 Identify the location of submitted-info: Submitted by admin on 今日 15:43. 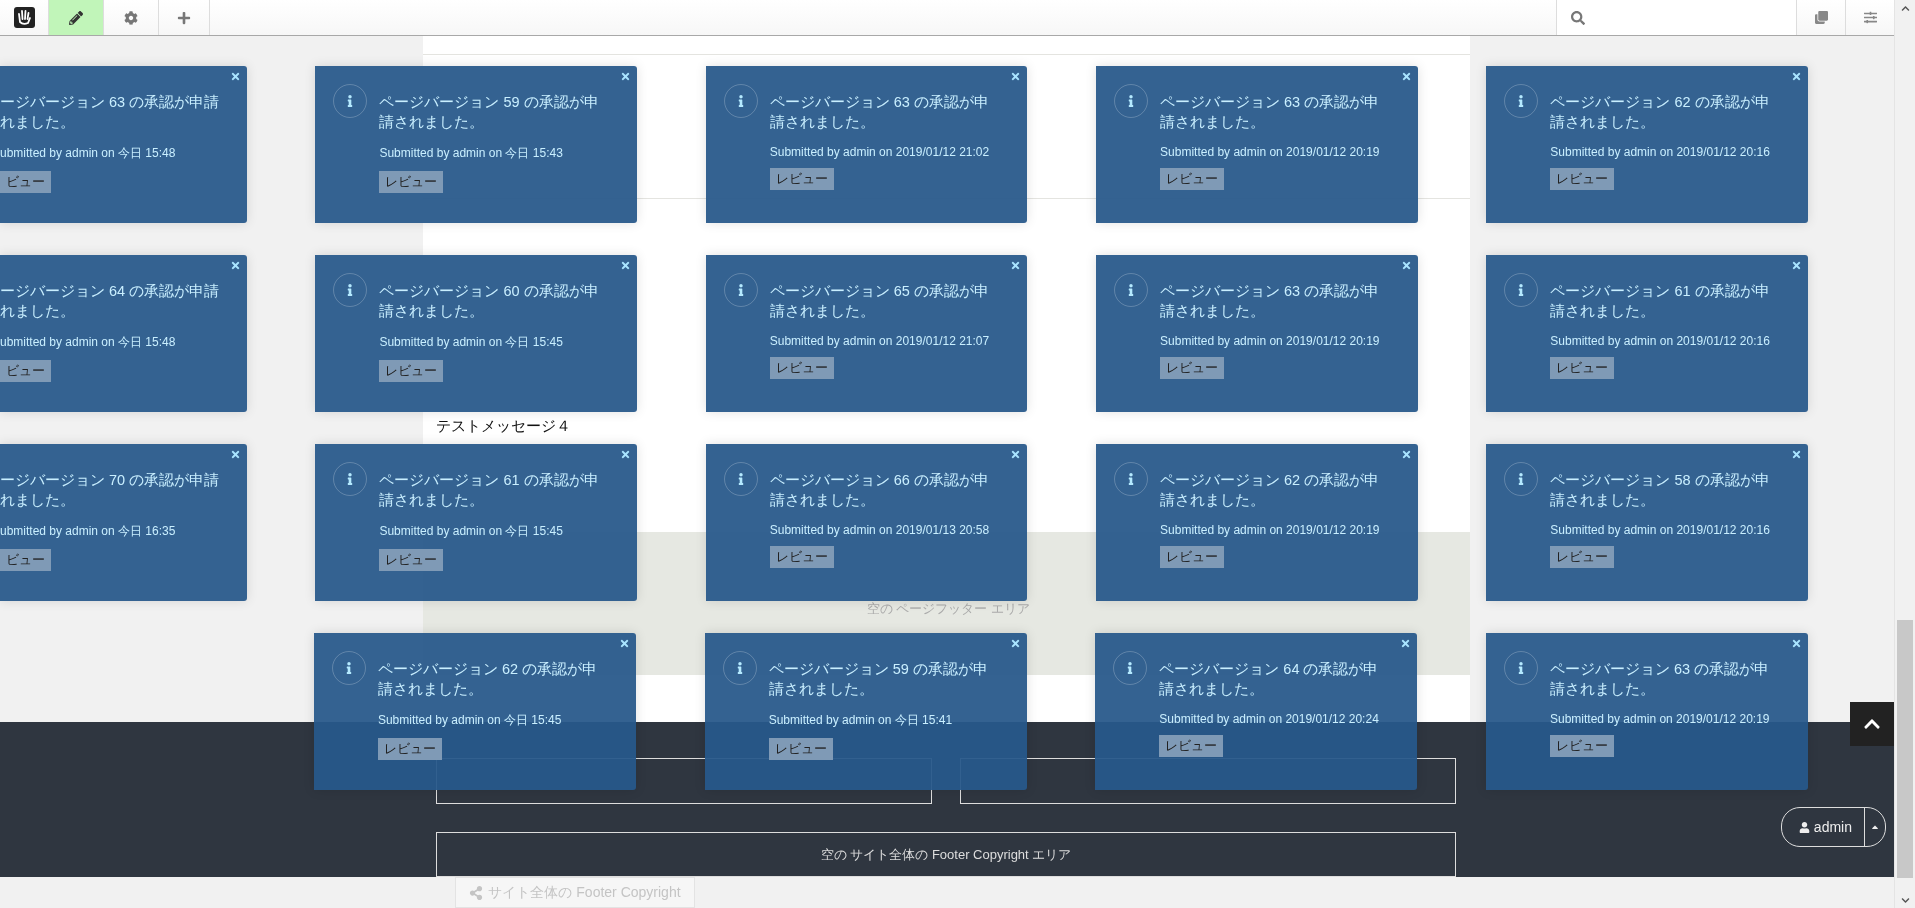
(471, 153).